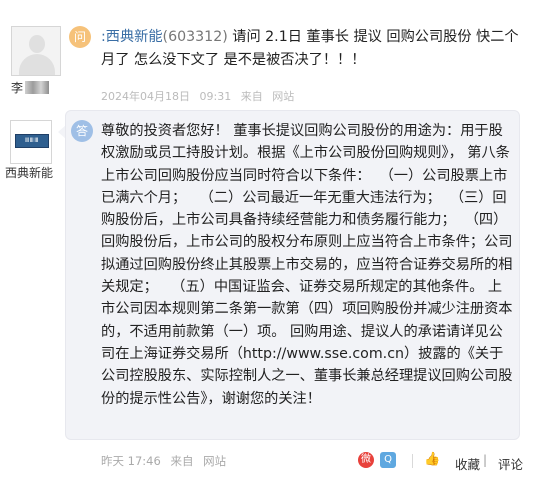 The height and width of the screenshot is (486, 540). Describe the element at coordinates (195, 37) in the screenshot. I see `stock-code: (603312)` at that location.